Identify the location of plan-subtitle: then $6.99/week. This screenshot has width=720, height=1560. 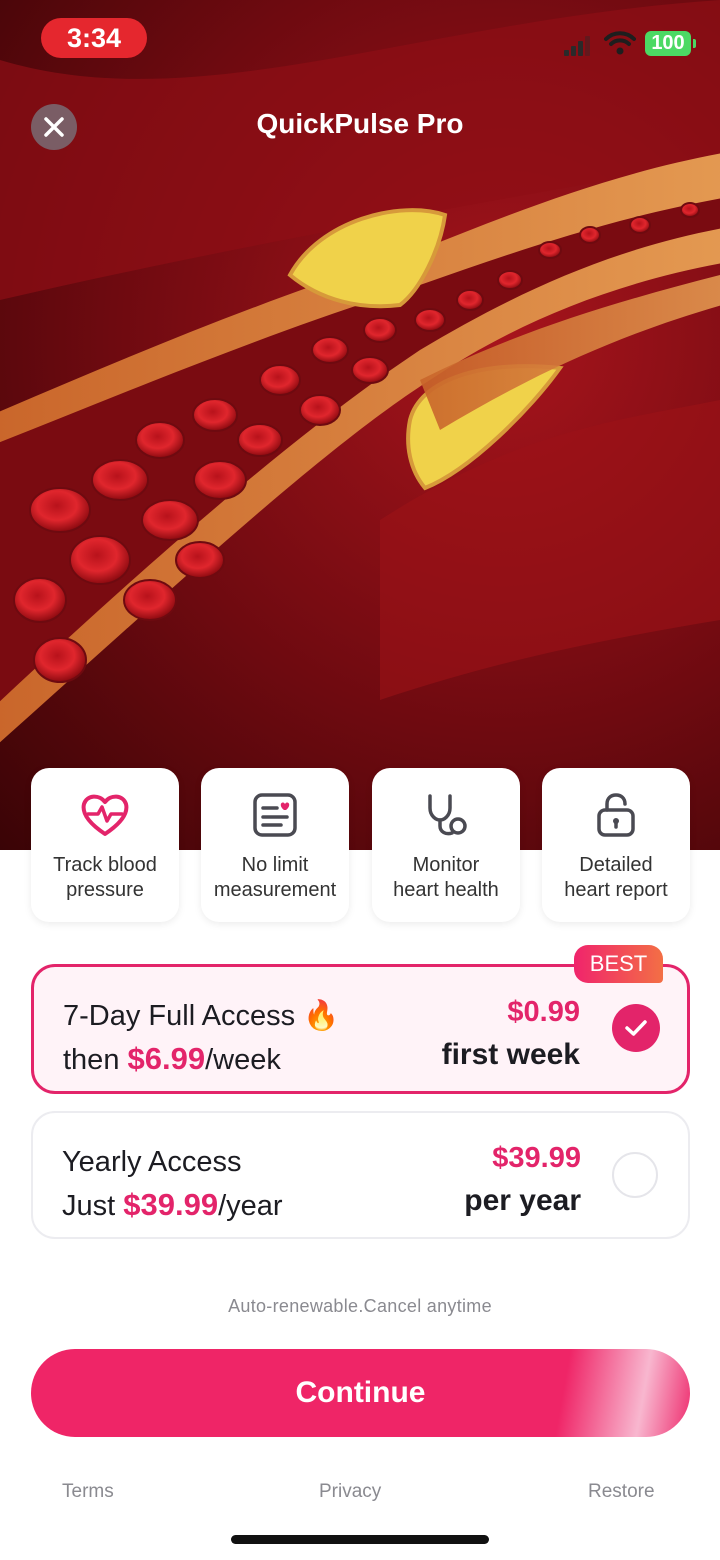
(172, 1058).